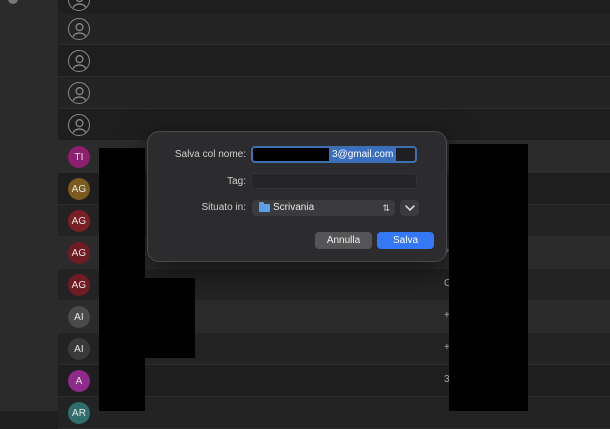  What do you see at coordinates (386, 208) in the screenshot?
I see `chevron-updown-icon: ⇅` at bounding box center [386, 208].